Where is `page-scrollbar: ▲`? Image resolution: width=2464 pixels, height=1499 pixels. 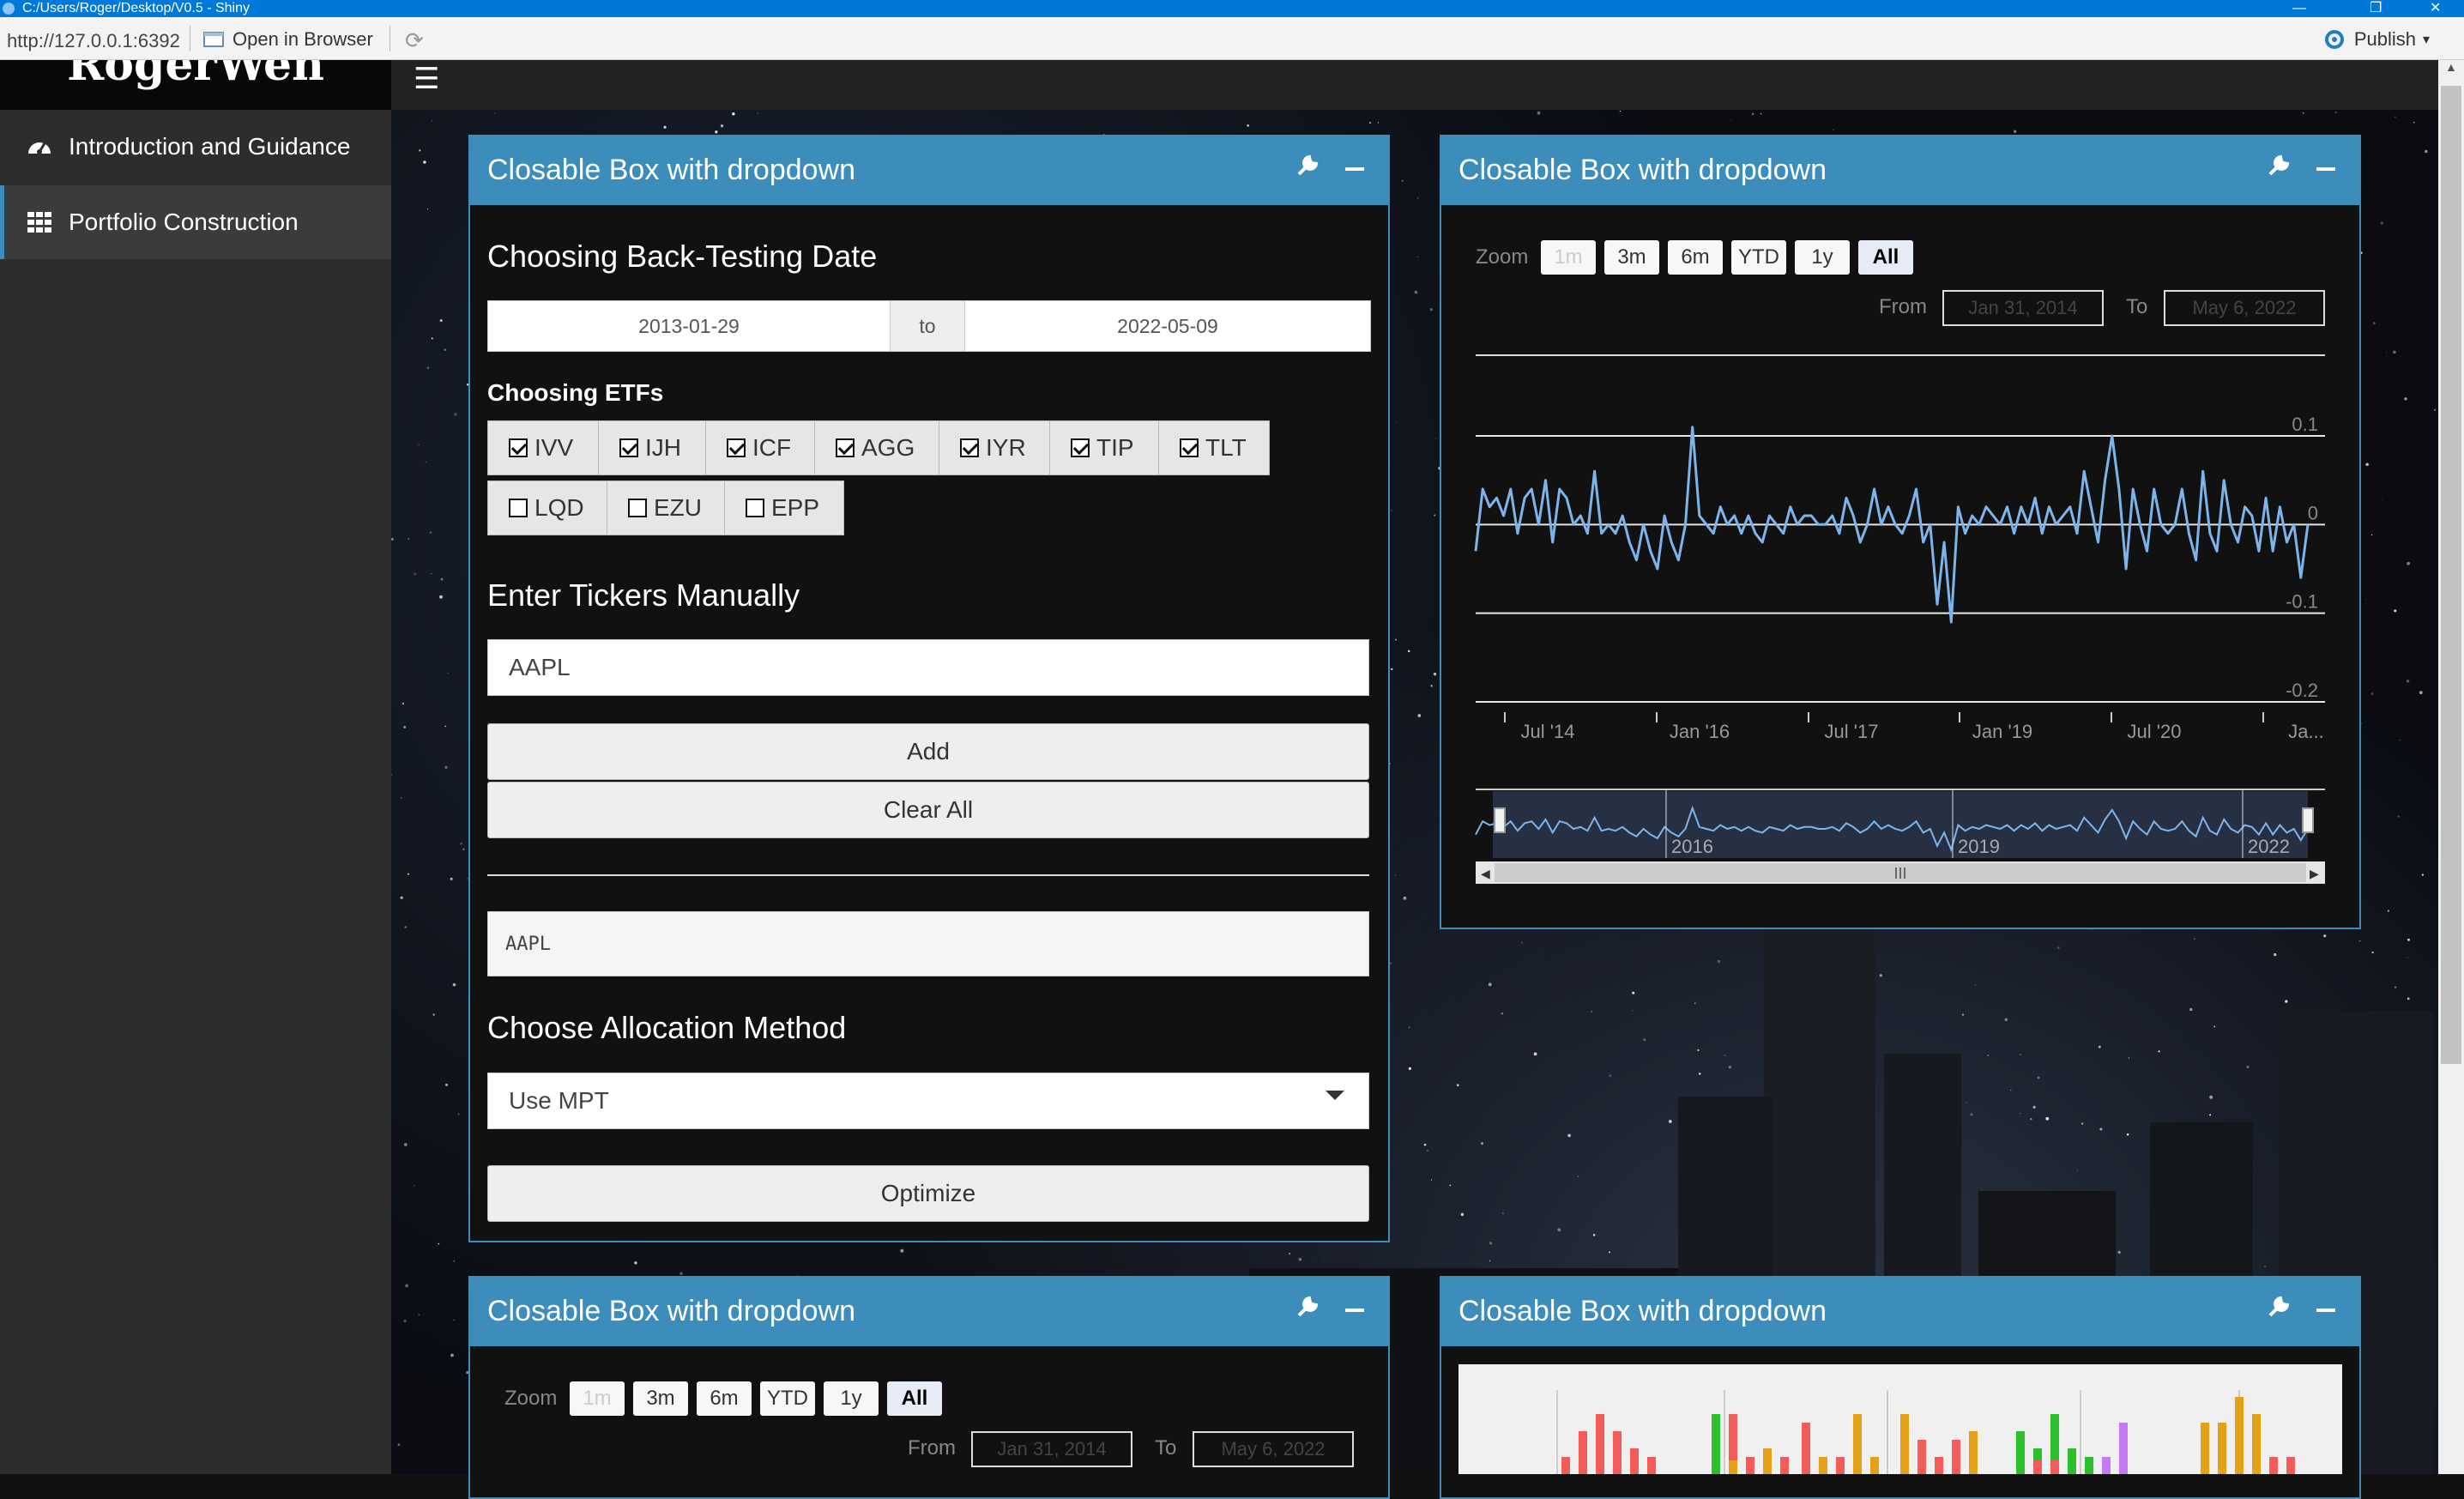 page-scrollbar: ▲ is located at coordinates (2451, 767).